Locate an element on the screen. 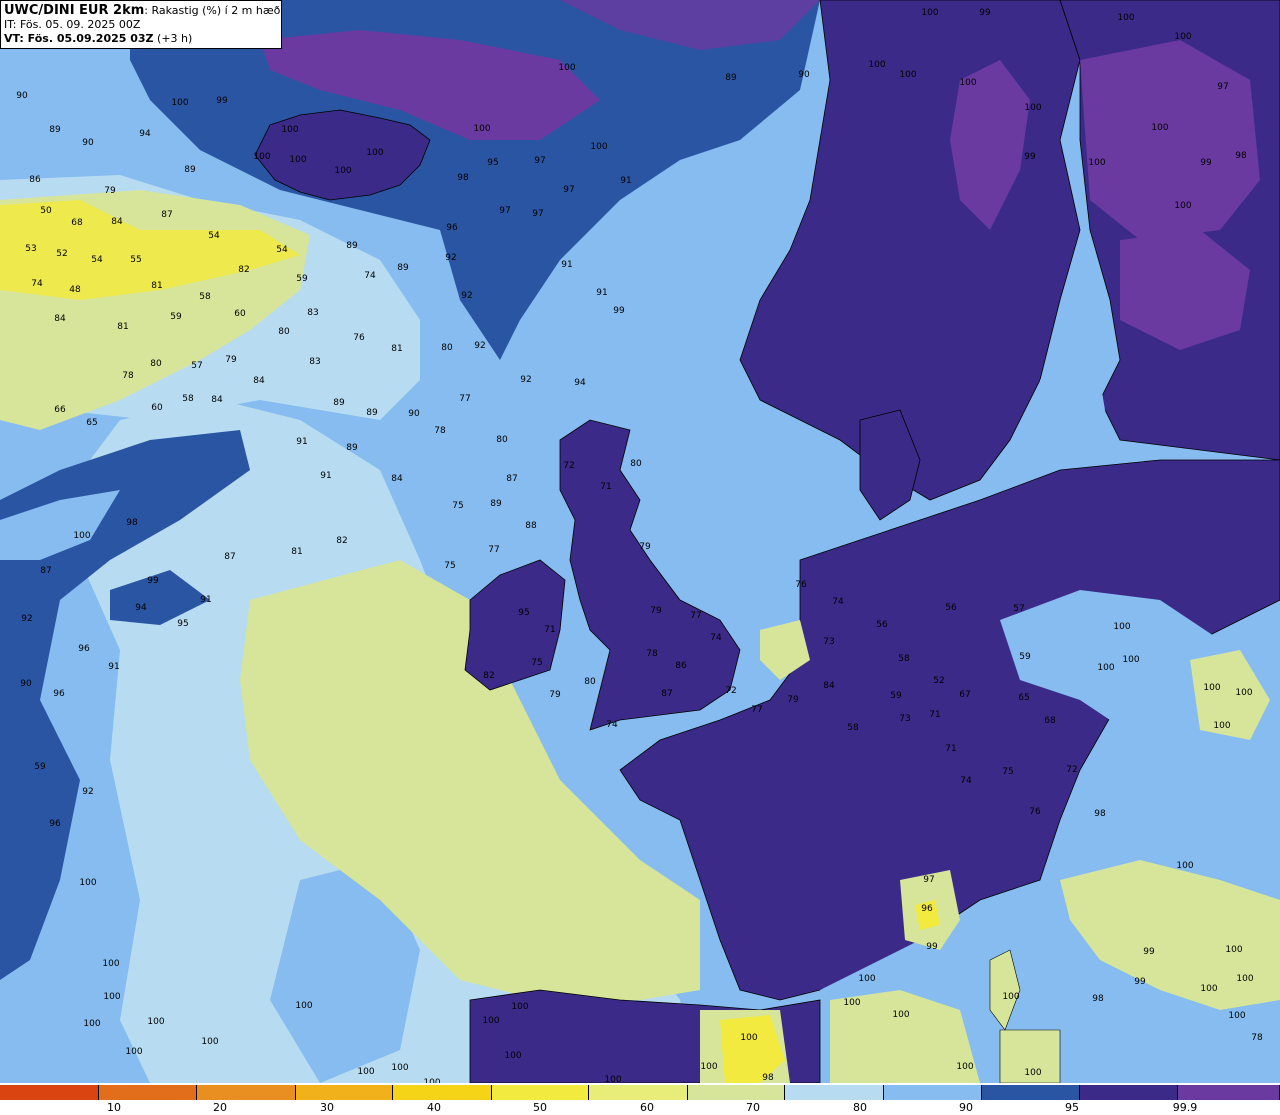 This screenshot has height=1115, width=1280. legend-tick: 70 is located at coordinates (753, 1107).